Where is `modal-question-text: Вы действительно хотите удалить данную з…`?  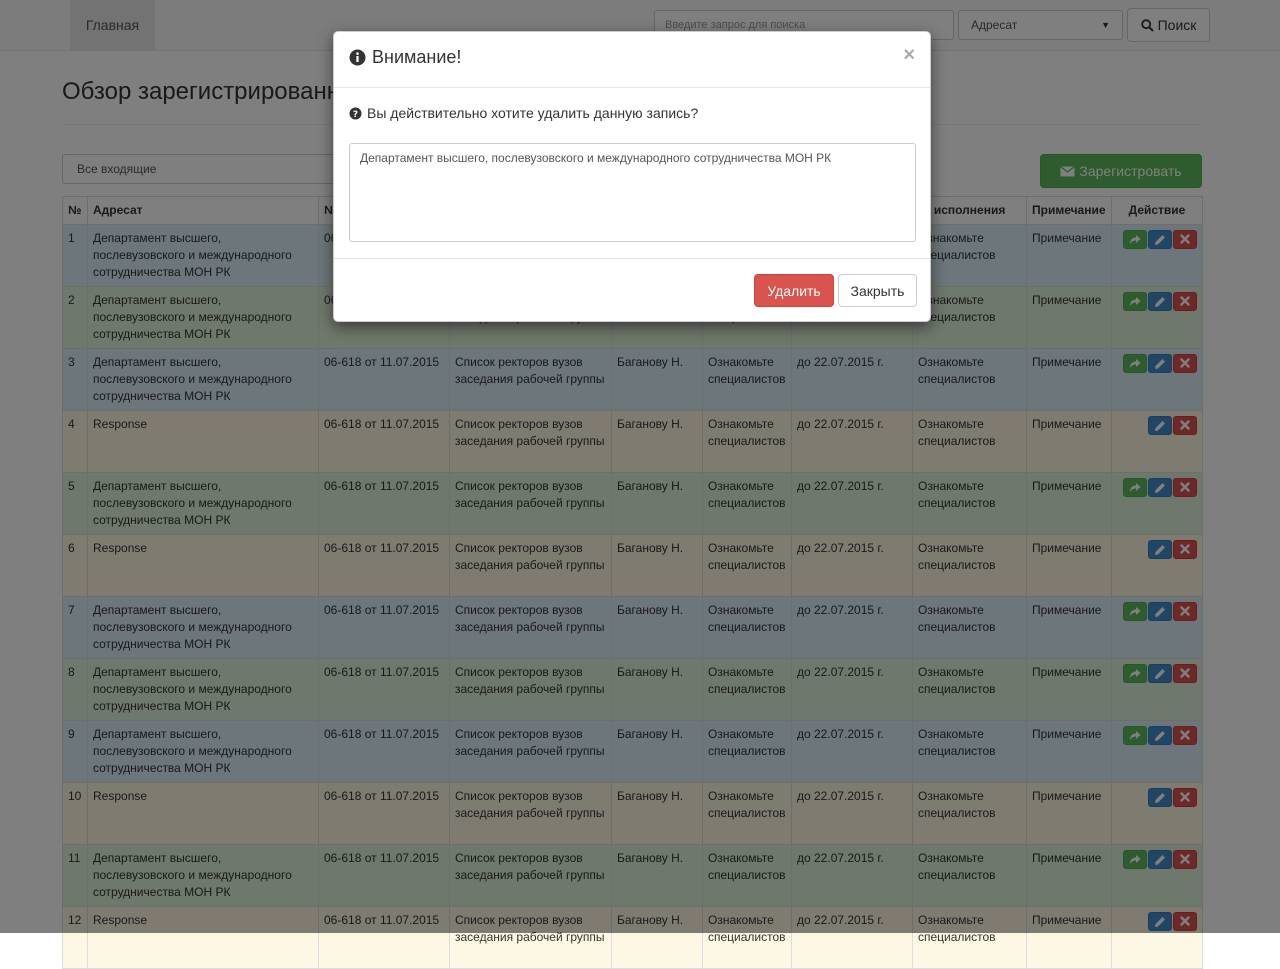 modal-question-text: Вы действительно хотите удалить данную з… is located at coordinates (533, 113).